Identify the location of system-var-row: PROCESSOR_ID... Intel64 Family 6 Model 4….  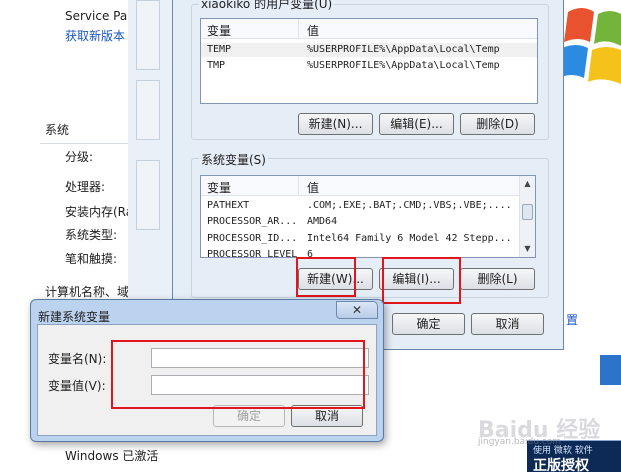
(368, 239).